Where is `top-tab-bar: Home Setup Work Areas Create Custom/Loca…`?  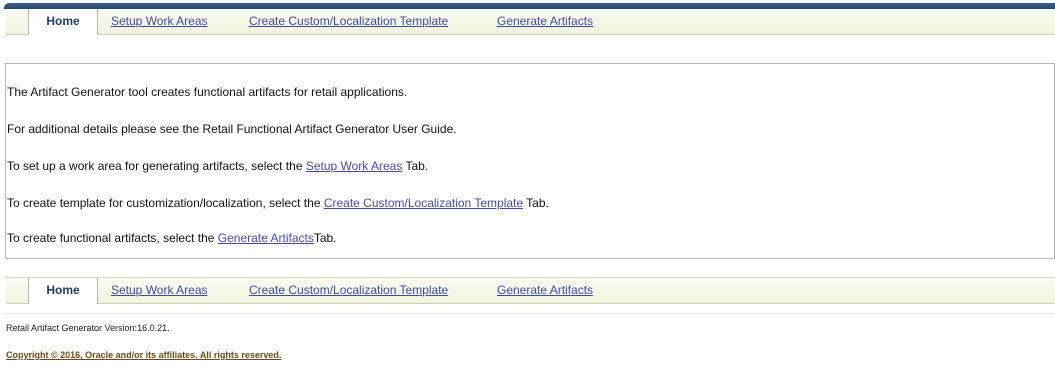
top-tab-bar: Home Setup Work Areas Create Custom/Loca… is located at coordinates (530, 22).